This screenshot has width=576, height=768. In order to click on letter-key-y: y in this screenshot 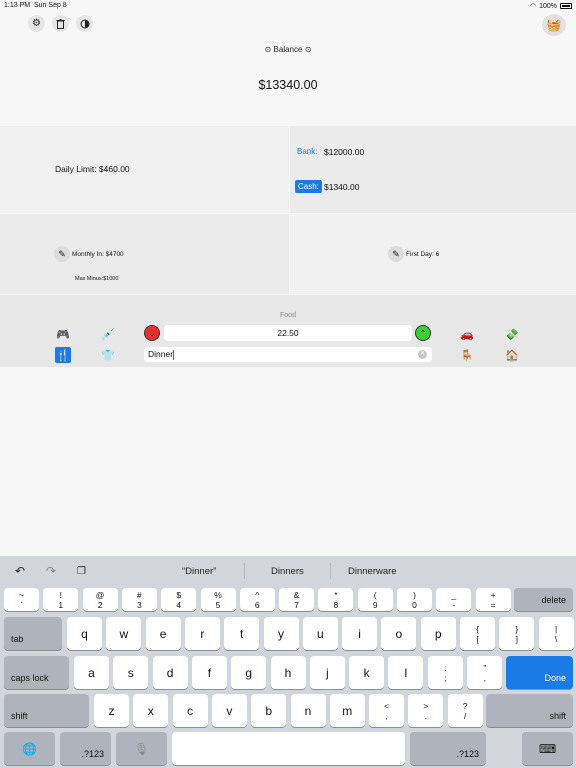, I will do `click(281, 633)`.